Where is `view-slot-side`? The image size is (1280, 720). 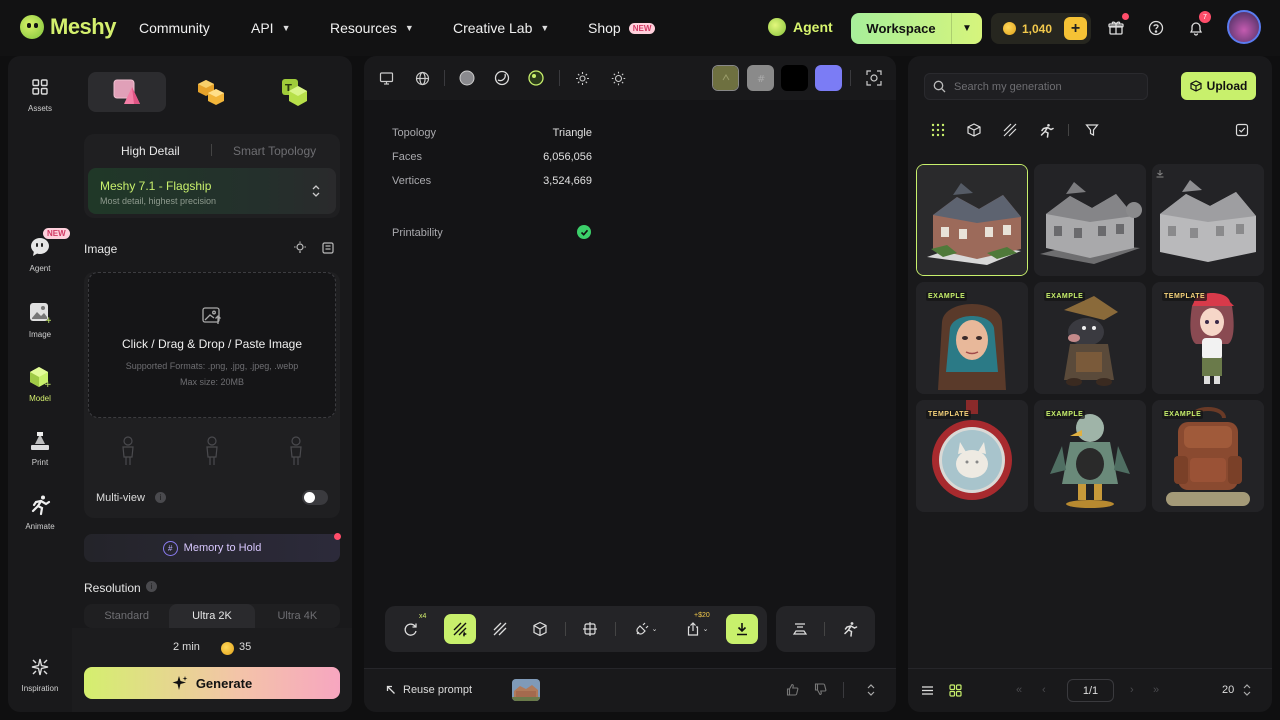
view-slot-side is located at coordinates (212, 451).